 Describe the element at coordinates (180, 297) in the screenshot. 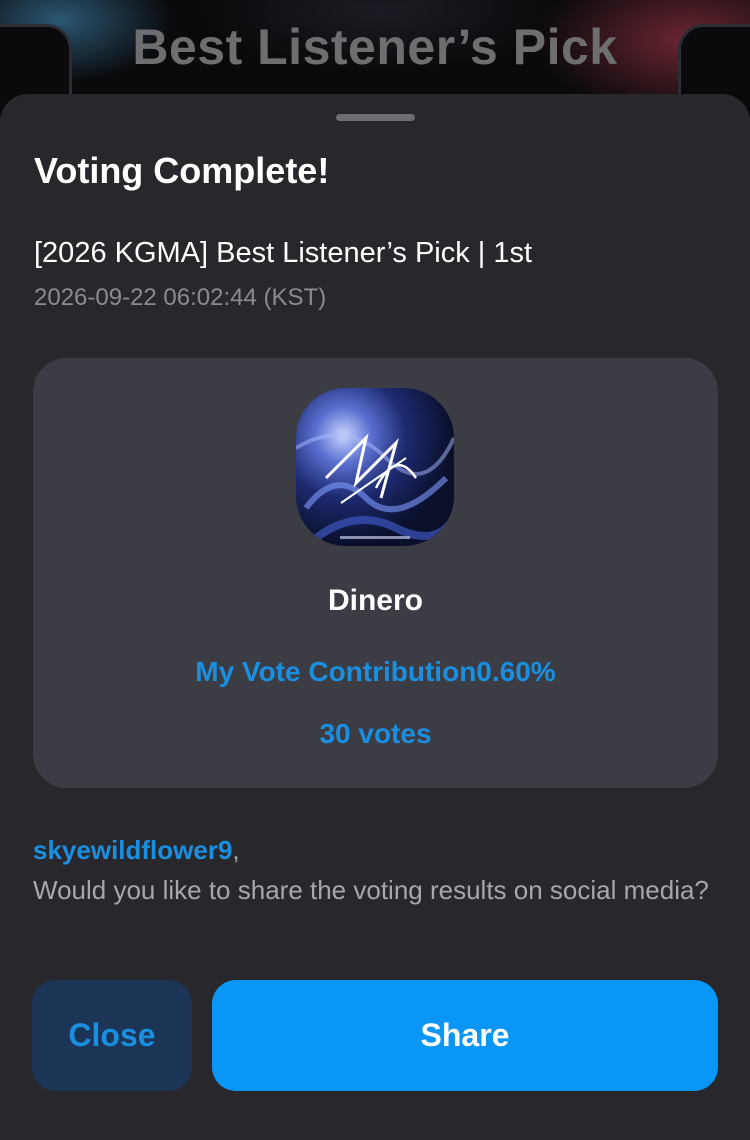

I see `event-timestamp: 2026-09-22 06:02:44 (KST)` at that location.